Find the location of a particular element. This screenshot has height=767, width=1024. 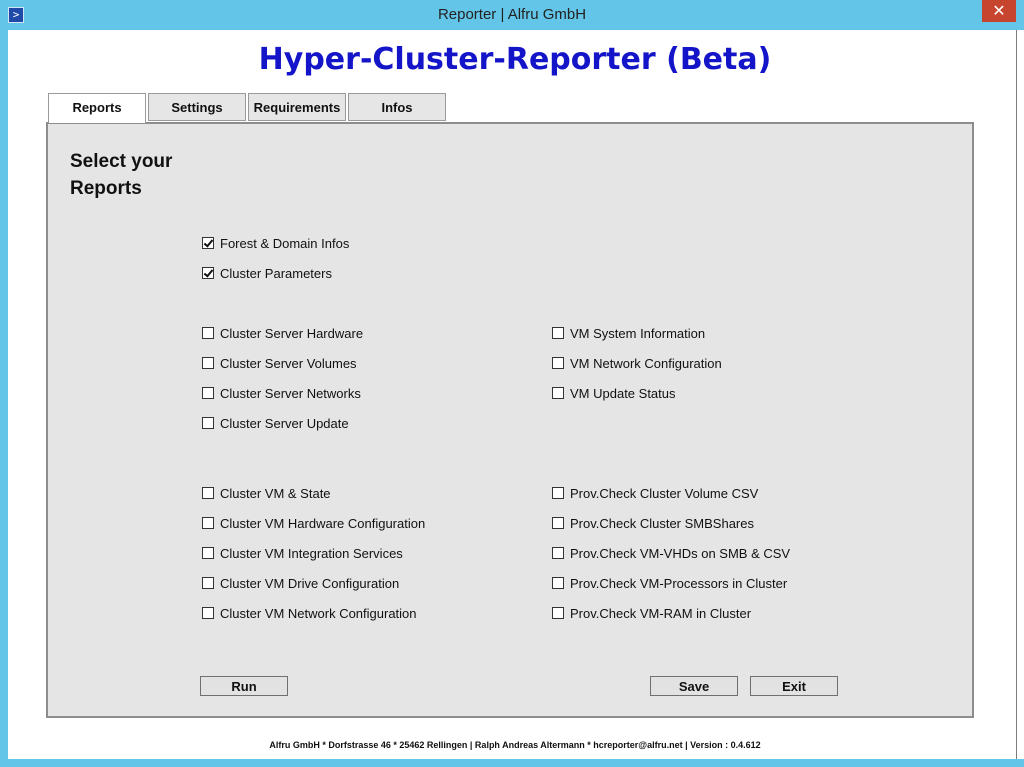

checkbox-label: Cluster VM Integration Services is located at coordinates (311, 553).